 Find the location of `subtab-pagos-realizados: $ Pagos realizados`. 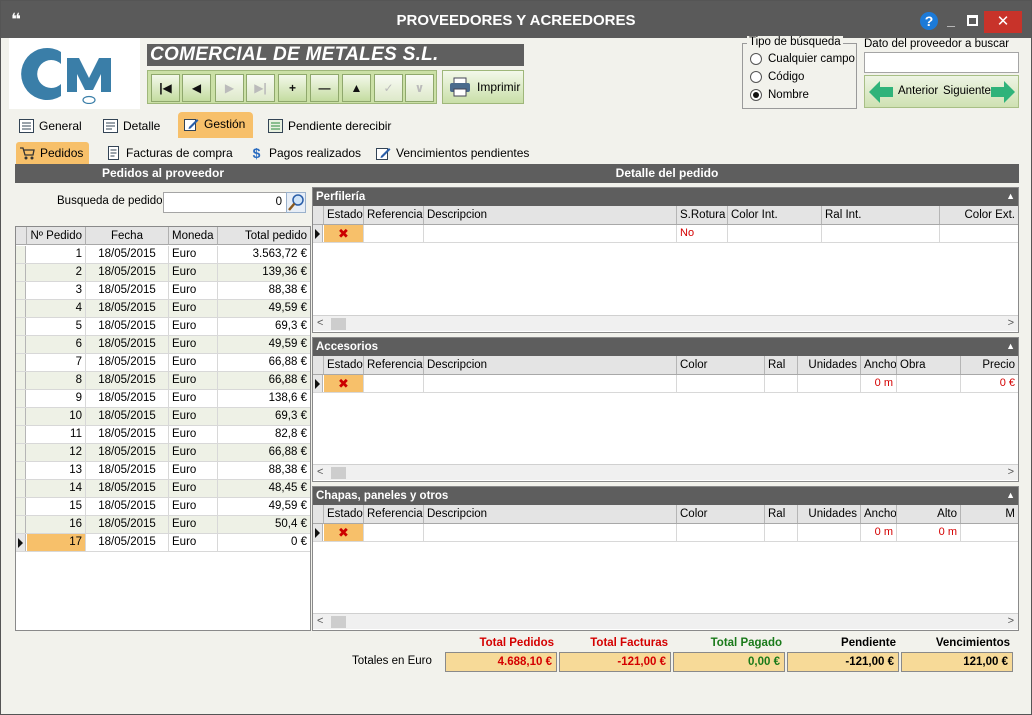

subtab-pagos-realizados: $ Pagos realizados is located at coordinates (306, 153).